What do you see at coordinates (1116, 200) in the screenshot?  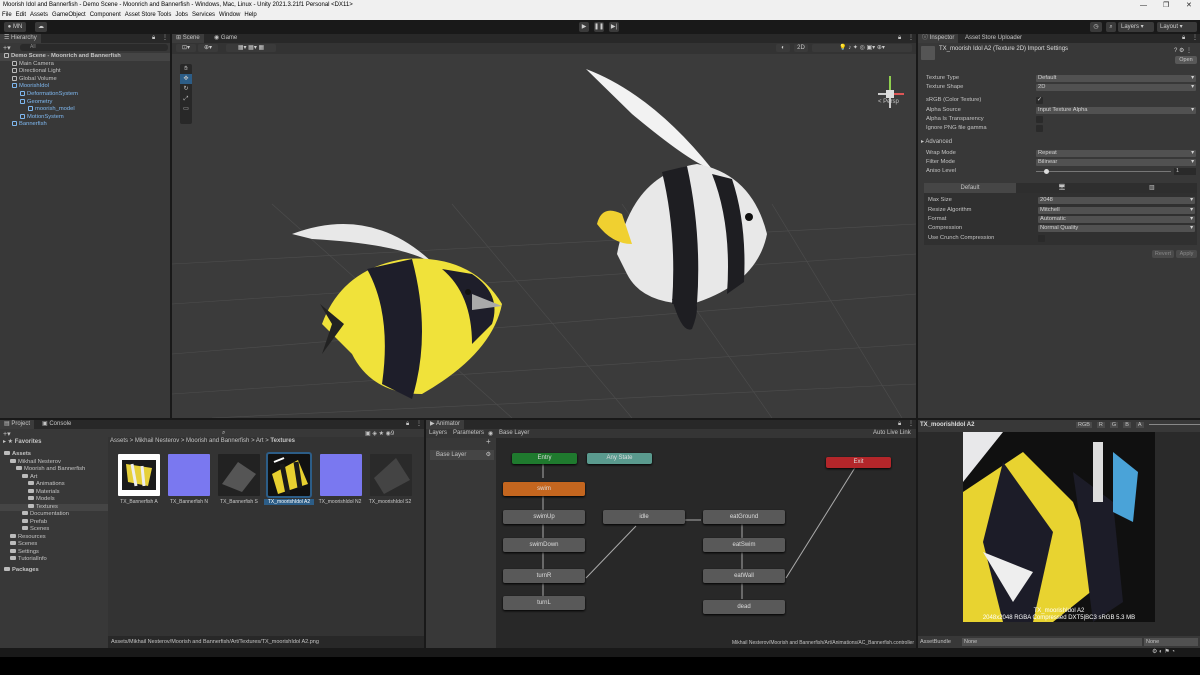 I see `property-dropdown: 2048 ▾` at bounding box center [1116, 200].